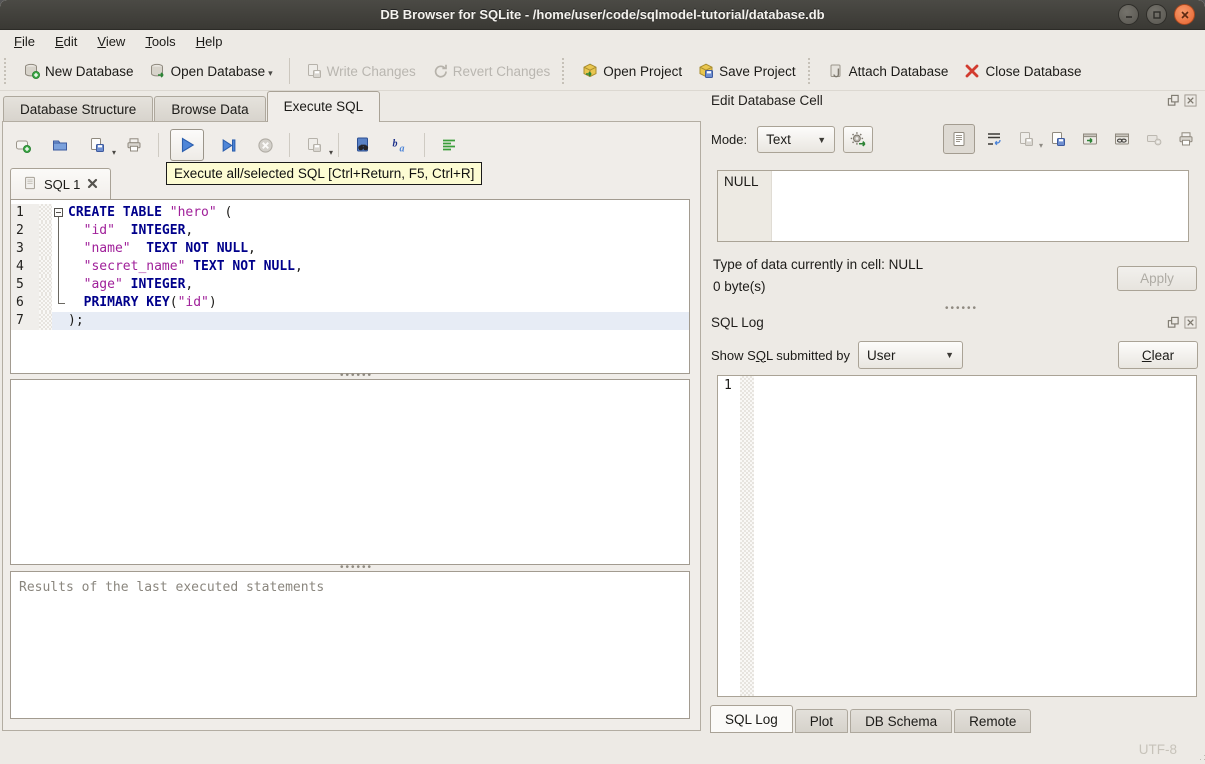 This screenshot has width=1205, height=764. I want to click on code-text: "secret_name" TEXT NOT NULL,, so click(378, 267).